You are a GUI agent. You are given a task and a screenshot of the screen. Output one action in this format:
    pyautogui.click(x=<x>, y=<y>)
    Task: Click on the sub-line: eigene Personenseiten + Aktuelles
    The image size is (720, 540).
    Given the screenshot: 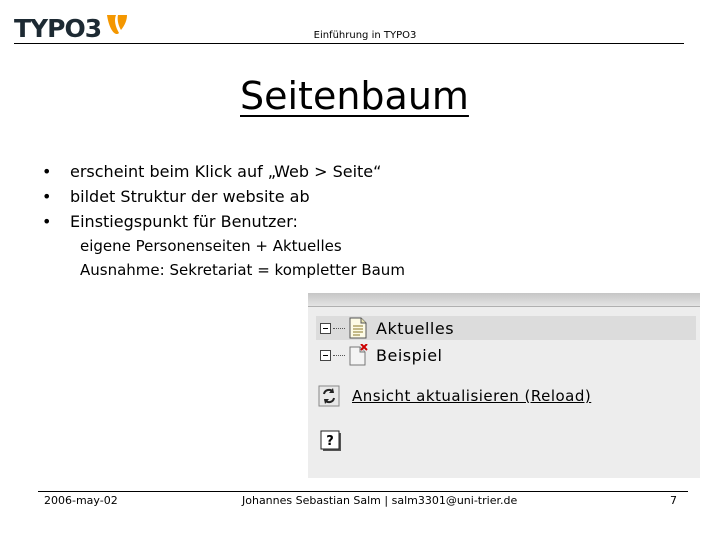 What is the action you would take?
    pyautogui.click(x=211, y=246)
    